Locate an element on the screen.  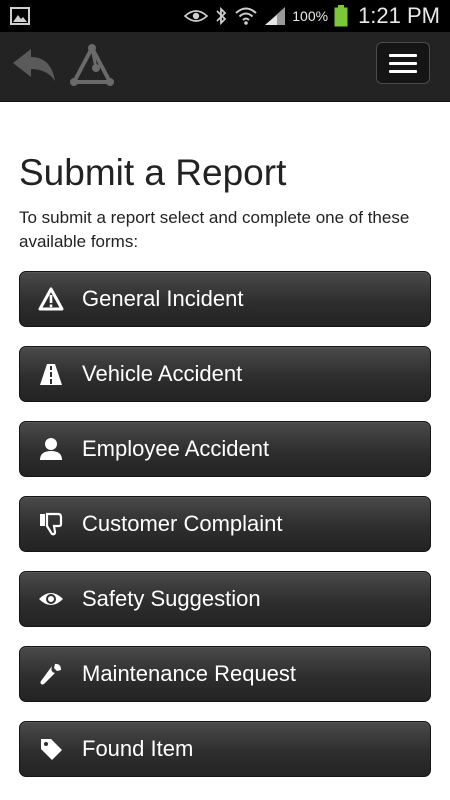
signal-icon is located at coordinates (275, 16).